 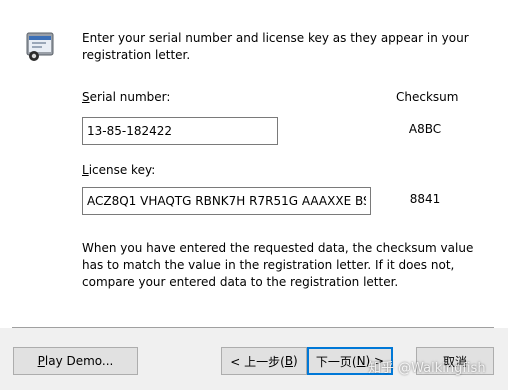 I want to click on license-checksum-value: 8841, so click(x=425, y=199).